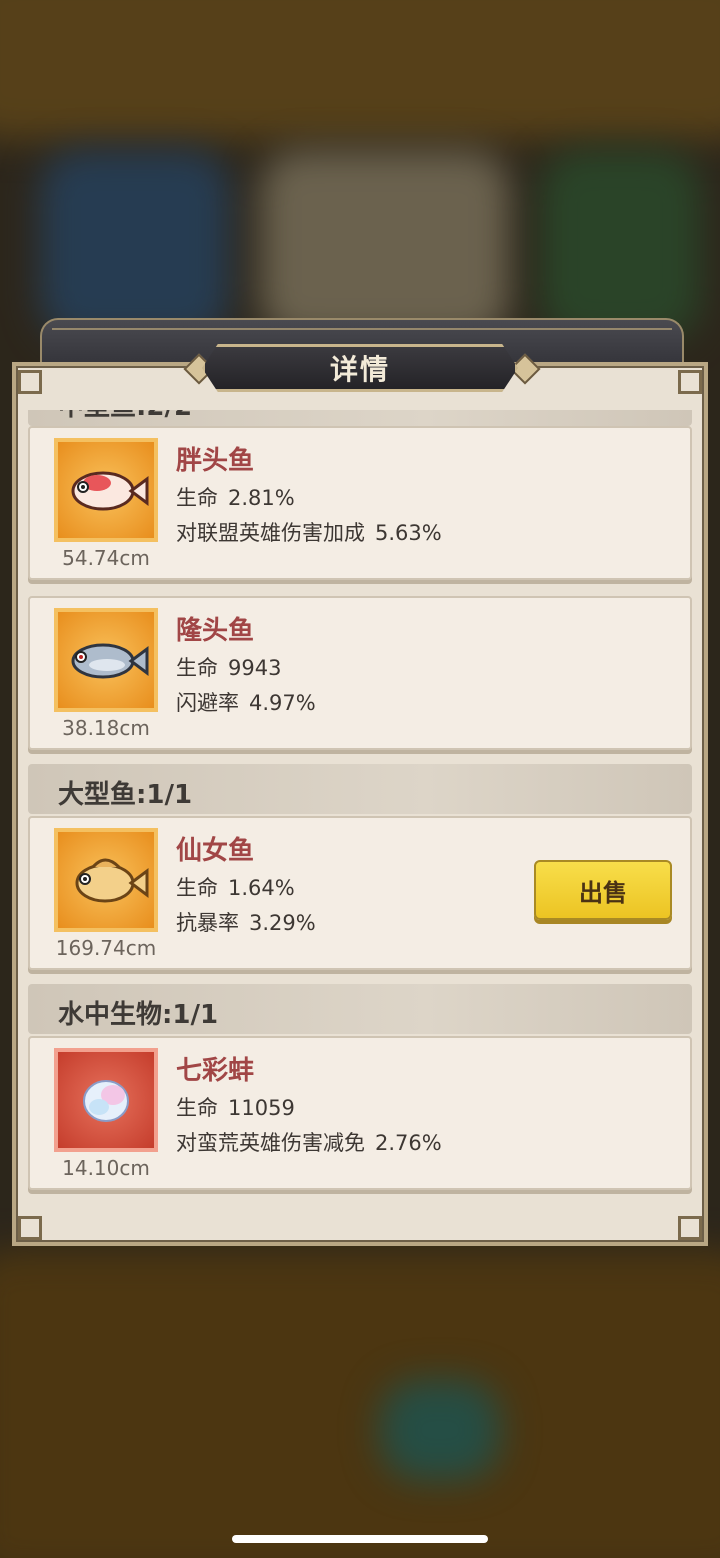 The height and width of the screenshot is (1558, 720). Describe the element at coordinates (106, 880) in the screenshot. I see `fairy-fish-icon` at that location.